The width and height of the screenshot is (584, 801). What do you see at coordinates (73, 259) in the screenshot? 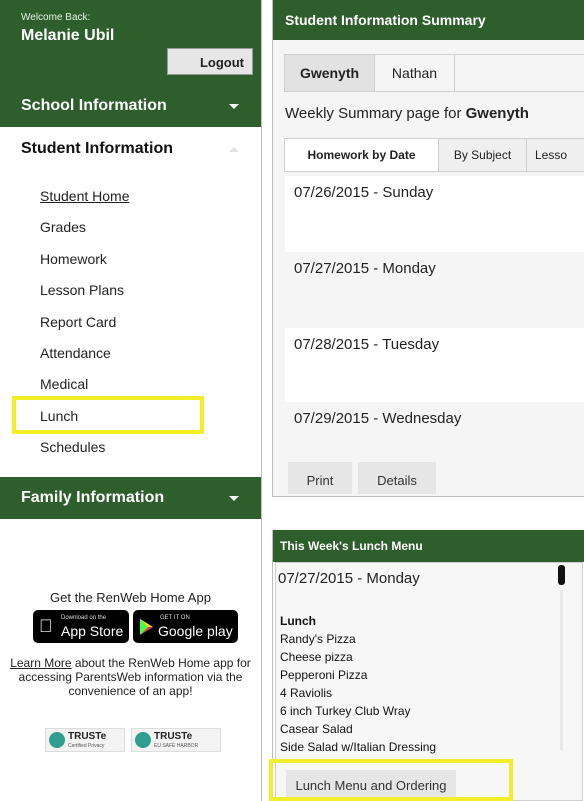
I see `sidebar-item-homework: Homework` at bounding box center [73, 259].